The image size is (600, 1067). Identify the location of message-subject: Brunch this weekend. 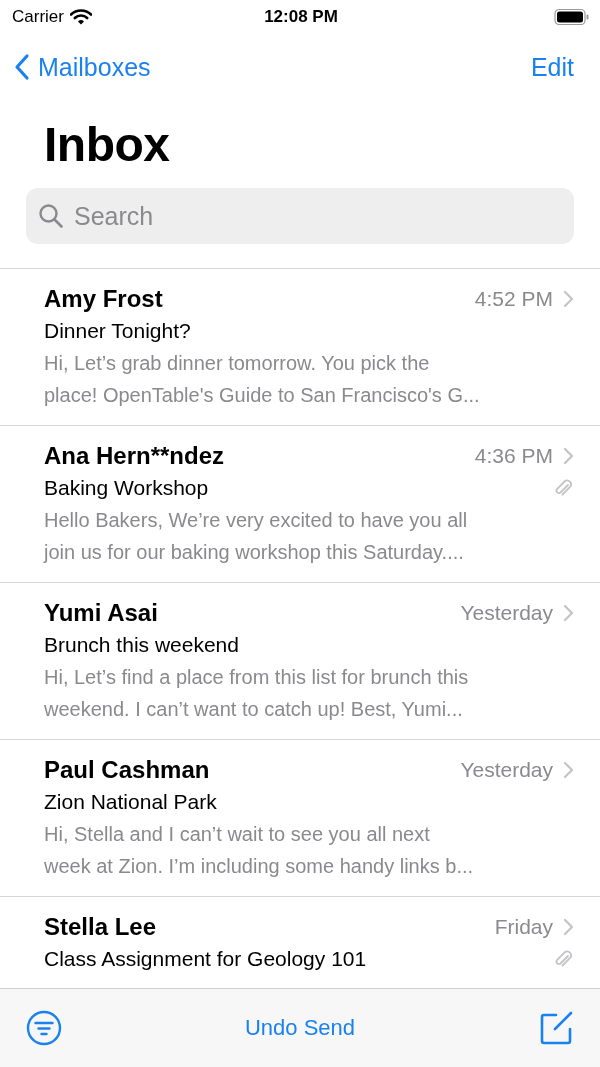
(141, 645).